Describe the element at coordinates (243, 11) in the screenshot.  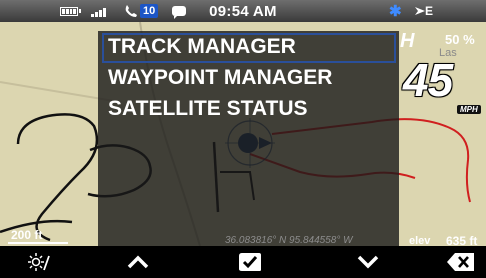
I see `status-bar: 10 09:54 AM ✱ E` at that location.